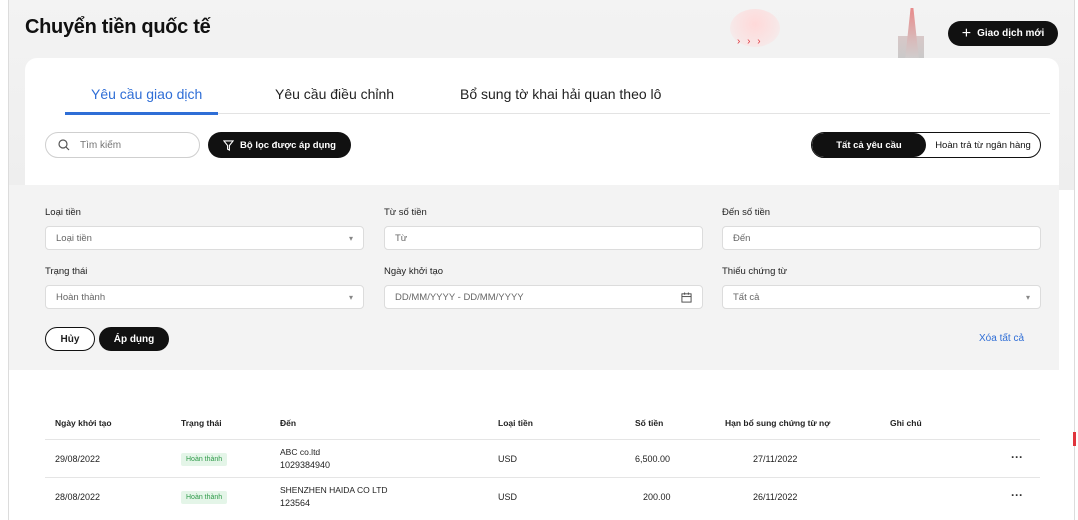 The height and width of the screenshot is (520, 1078). I want to click on from-amount-label: Từ số tiền, so click(405, 212).